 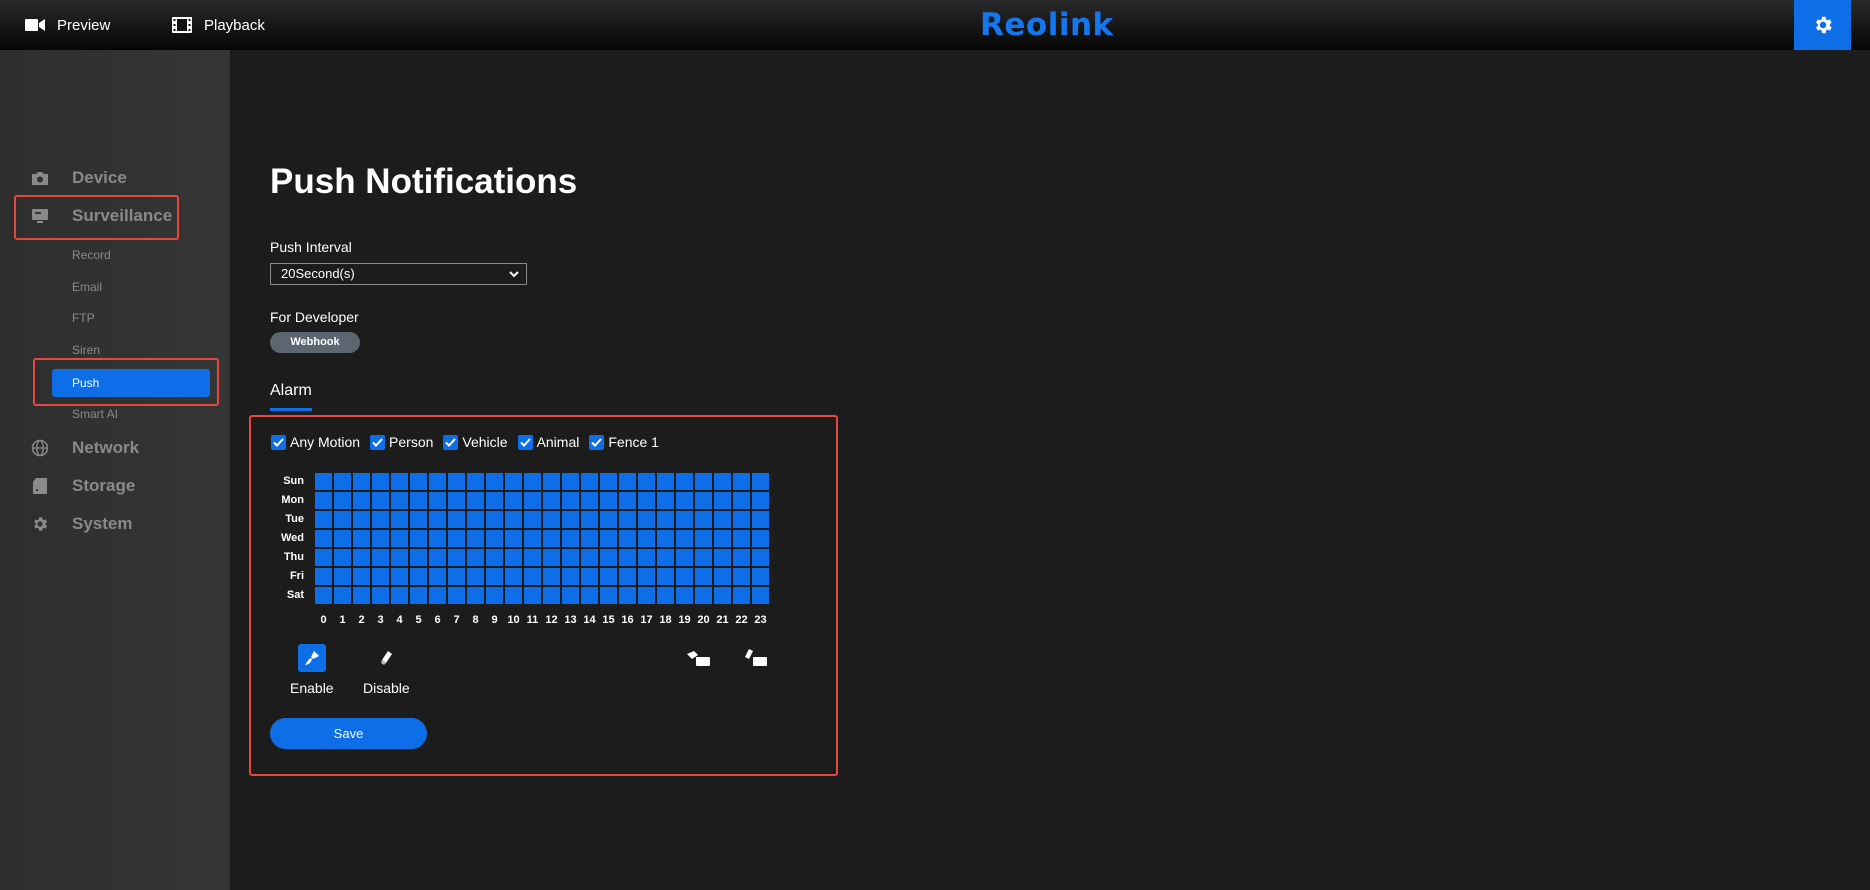 What do you see at coordinates (312, 658) in the screenshot?
I see `enable-brush-button` at bounding box center [312, 658].